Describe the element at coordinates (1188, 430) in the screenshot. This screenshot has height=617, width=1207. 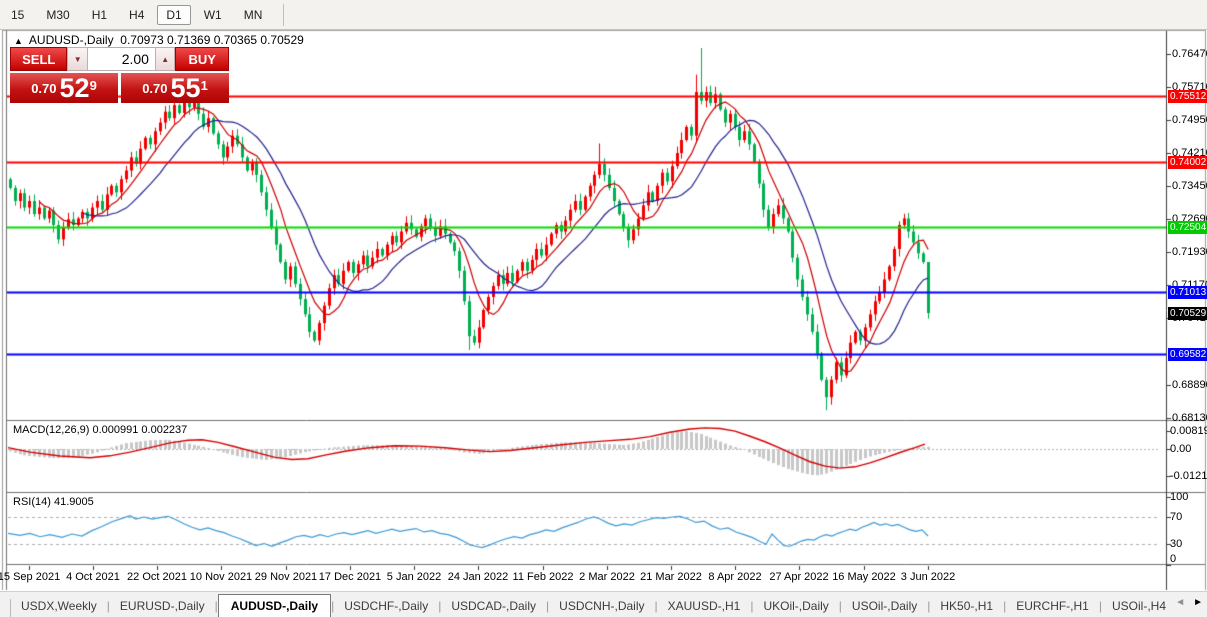
I see `macd-axis-tick: 0.0081973` at that location.